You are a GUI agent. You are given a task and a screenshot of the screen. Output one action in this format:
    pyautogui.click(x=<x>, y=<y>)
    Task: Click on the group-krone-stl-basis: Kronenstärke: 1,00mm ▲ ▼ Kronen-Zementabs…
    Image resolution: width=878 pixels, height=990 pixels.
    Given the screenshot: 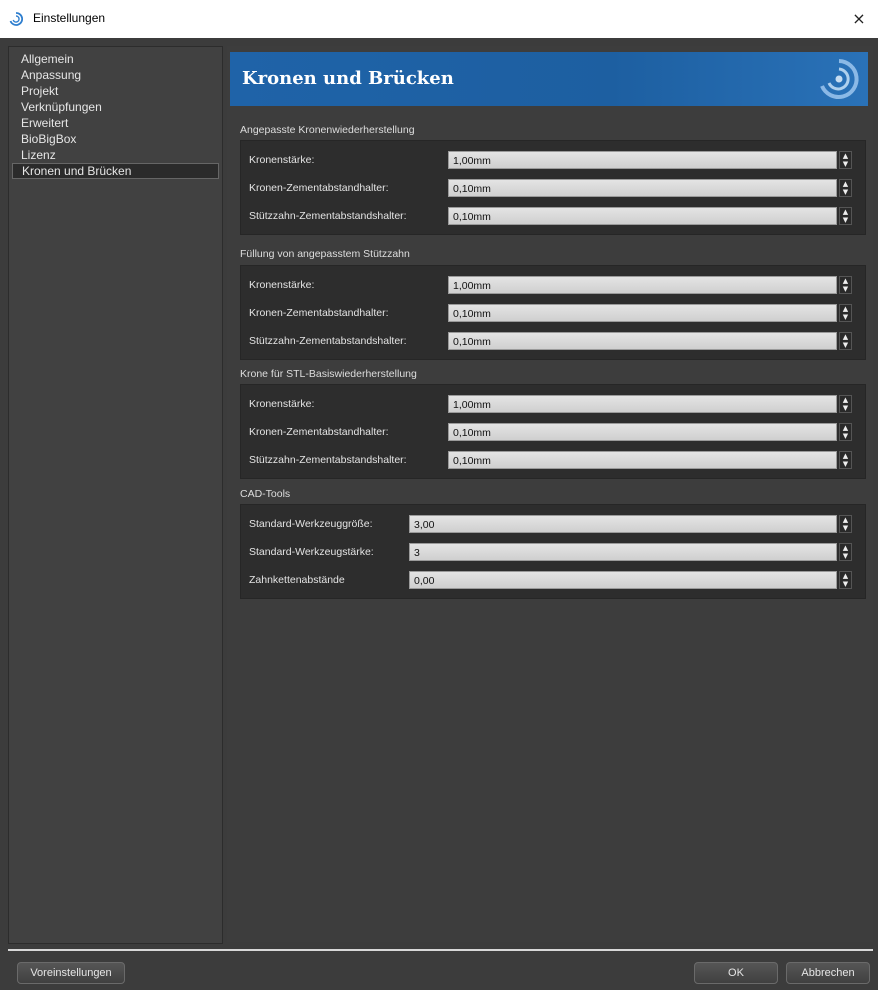 What is the action you would take?
    pyautogui.click(x=553, y=431)
    